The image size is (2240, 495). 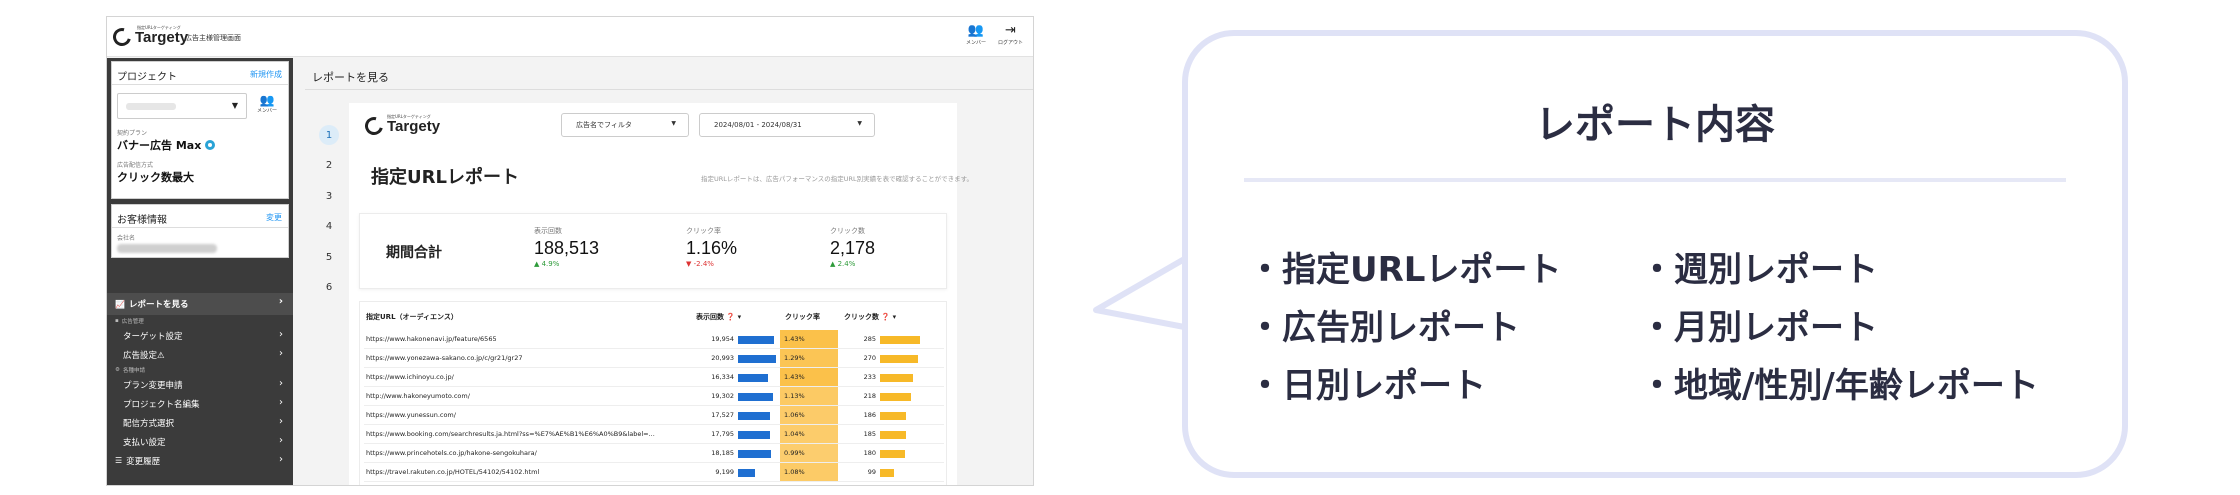 What do you see at coordinates (119, 460) in the screenshot?
I see `list-icon: ☰` at bounding box center [119, 460].